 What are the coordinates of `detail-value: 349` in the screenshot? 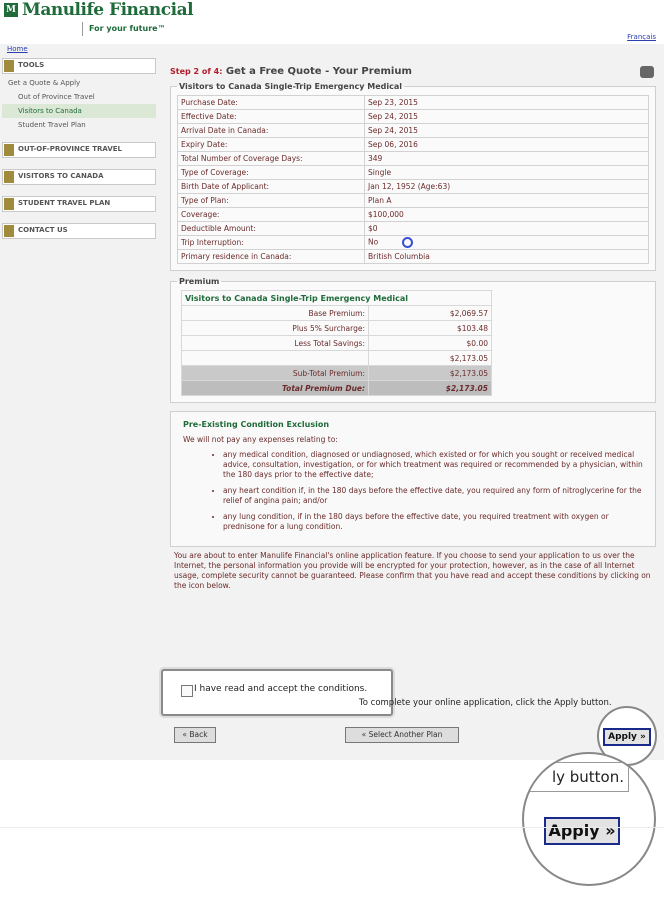 It's located at (506, 158).